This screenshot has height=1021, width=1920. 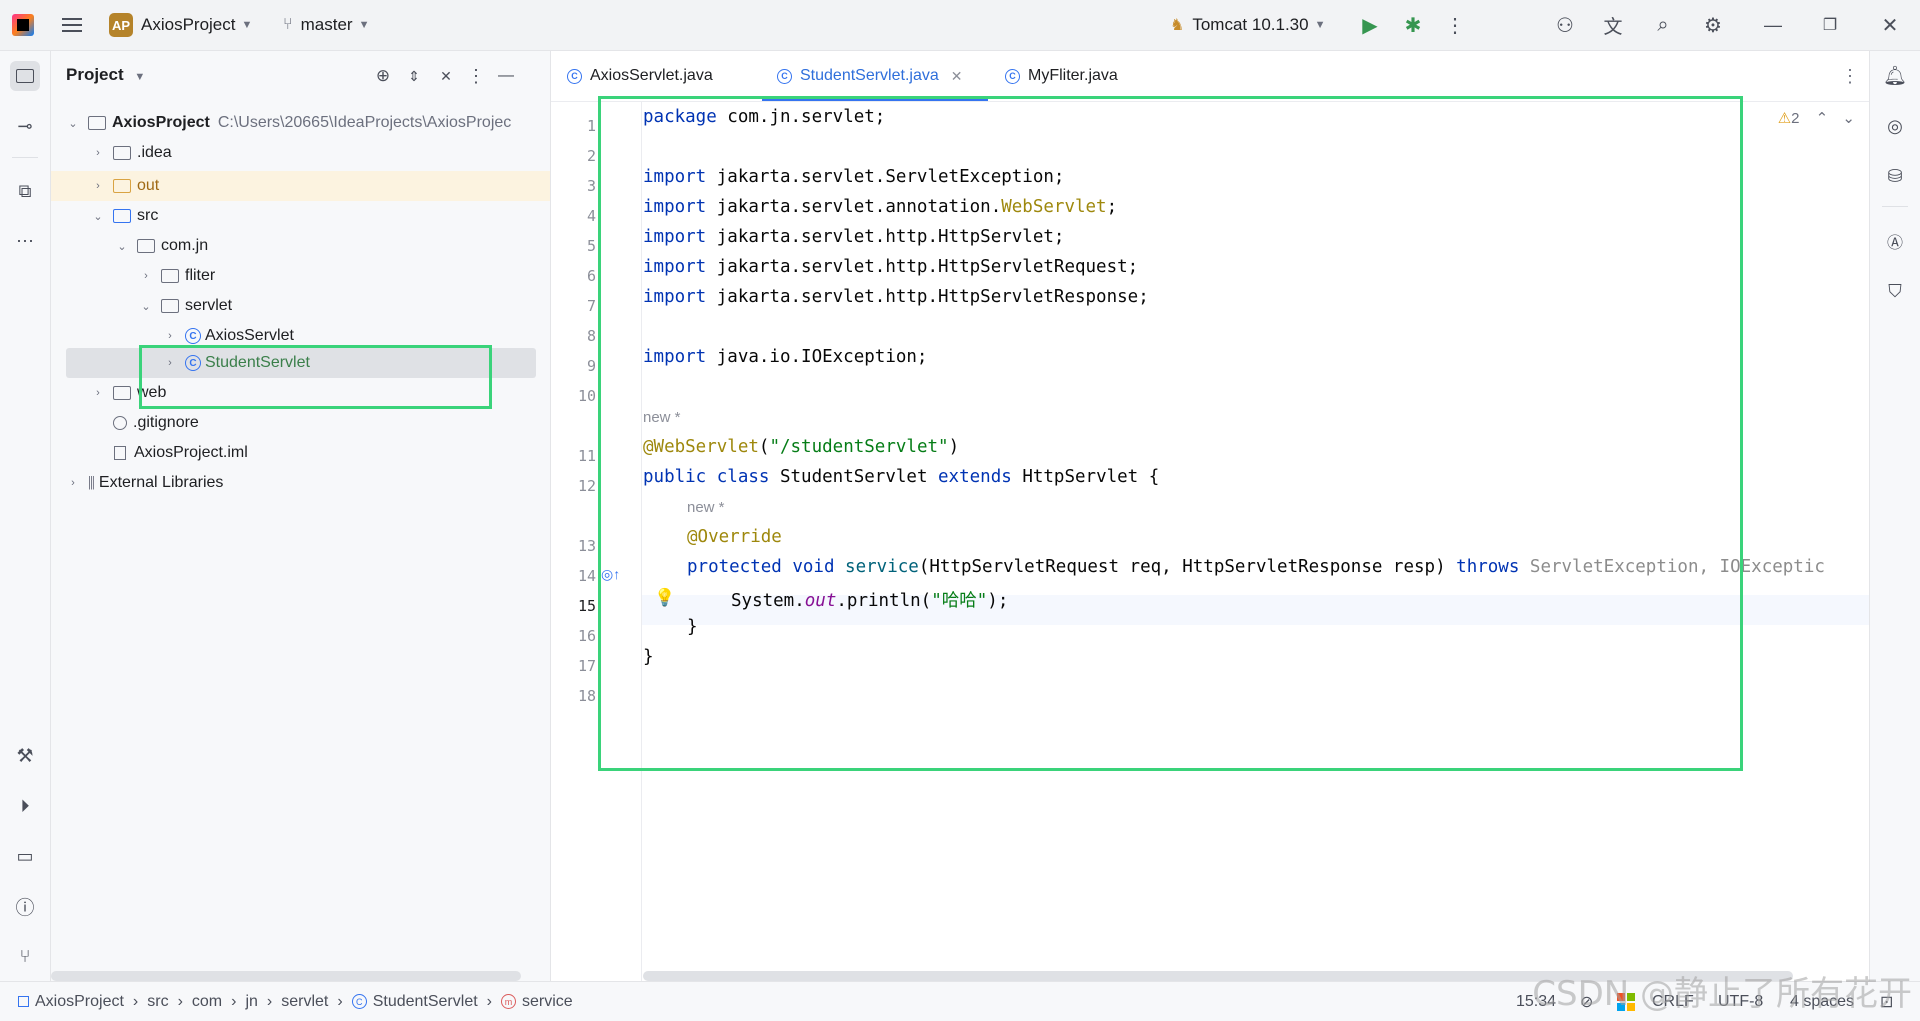 I want to click on security-shield-icon: ⛉, so click(x=1895, y=291).